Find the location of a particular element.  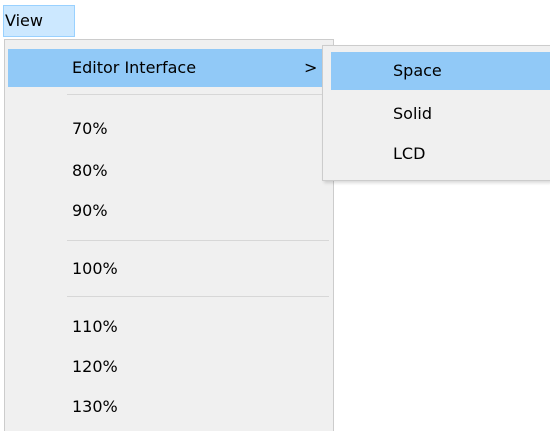

menu-item-zoom-70: 70% is located at coordinates (169, 129).